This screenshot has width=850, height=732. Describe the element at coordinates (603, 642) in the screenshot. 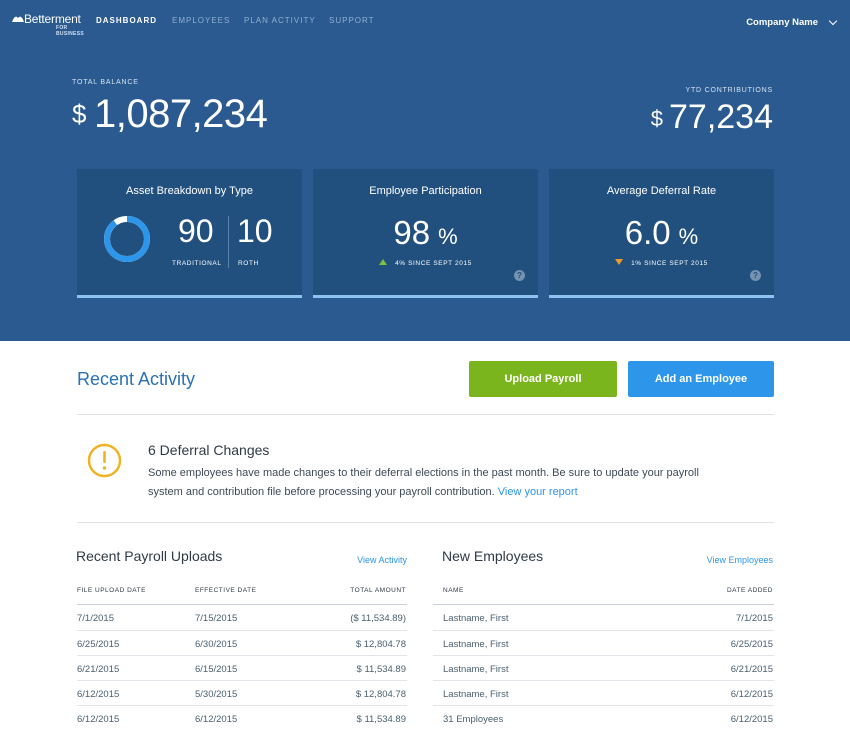

I see `table-row: Lastname, First 6/25/2015` at that location.